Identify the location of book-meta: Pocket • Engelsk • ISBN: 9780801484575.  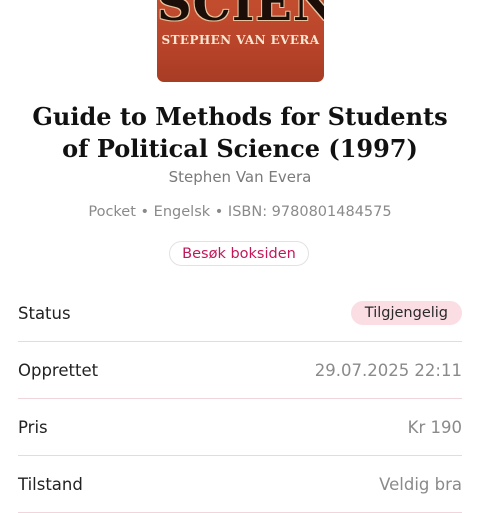
(240, 212).